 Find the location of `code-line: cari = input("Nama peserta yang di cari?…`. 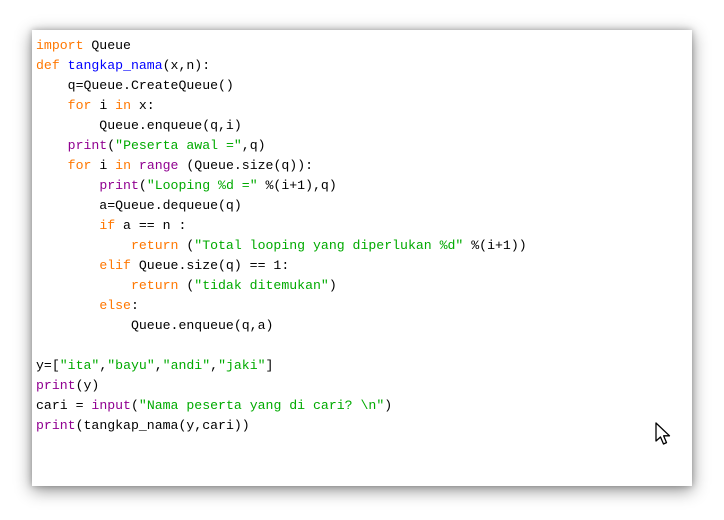

code-line: cari = input("Nama peserta yang di cari?… is located at coordinates (281, 406).